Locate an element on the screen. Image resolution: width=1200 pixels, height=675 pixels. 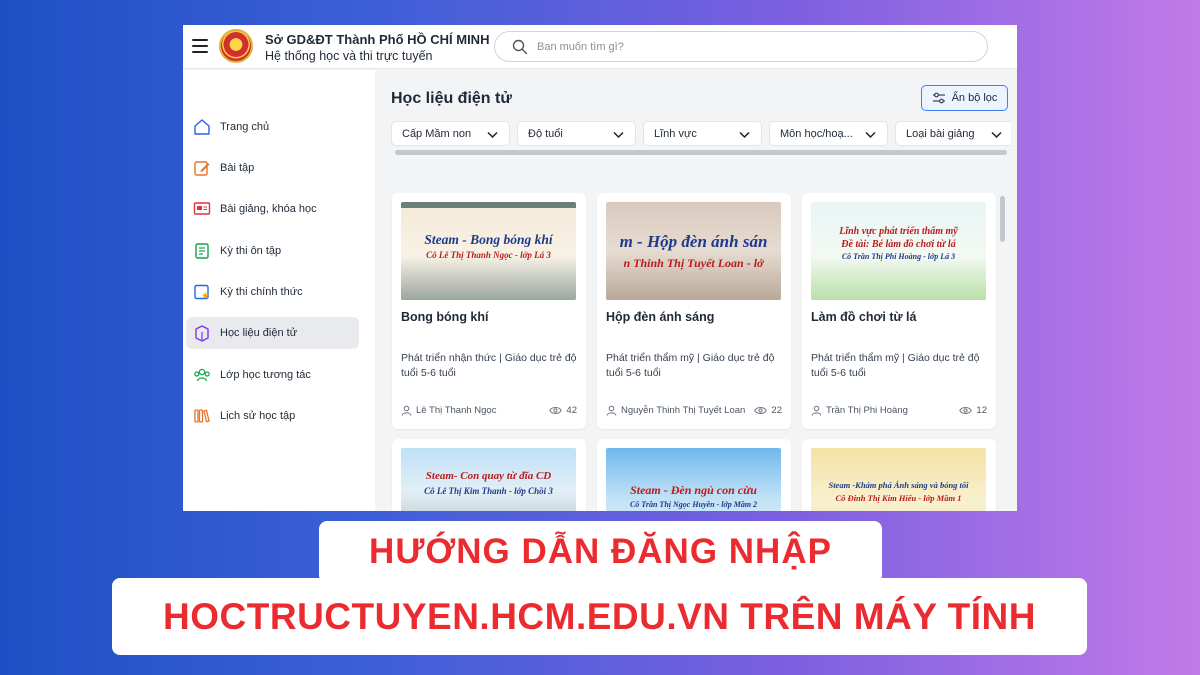
banner-subheading: HOCTRUCTUYEN.HCM.EDU.VN TRÊN MÁY TÍNH is located at coordinates (599, 616).